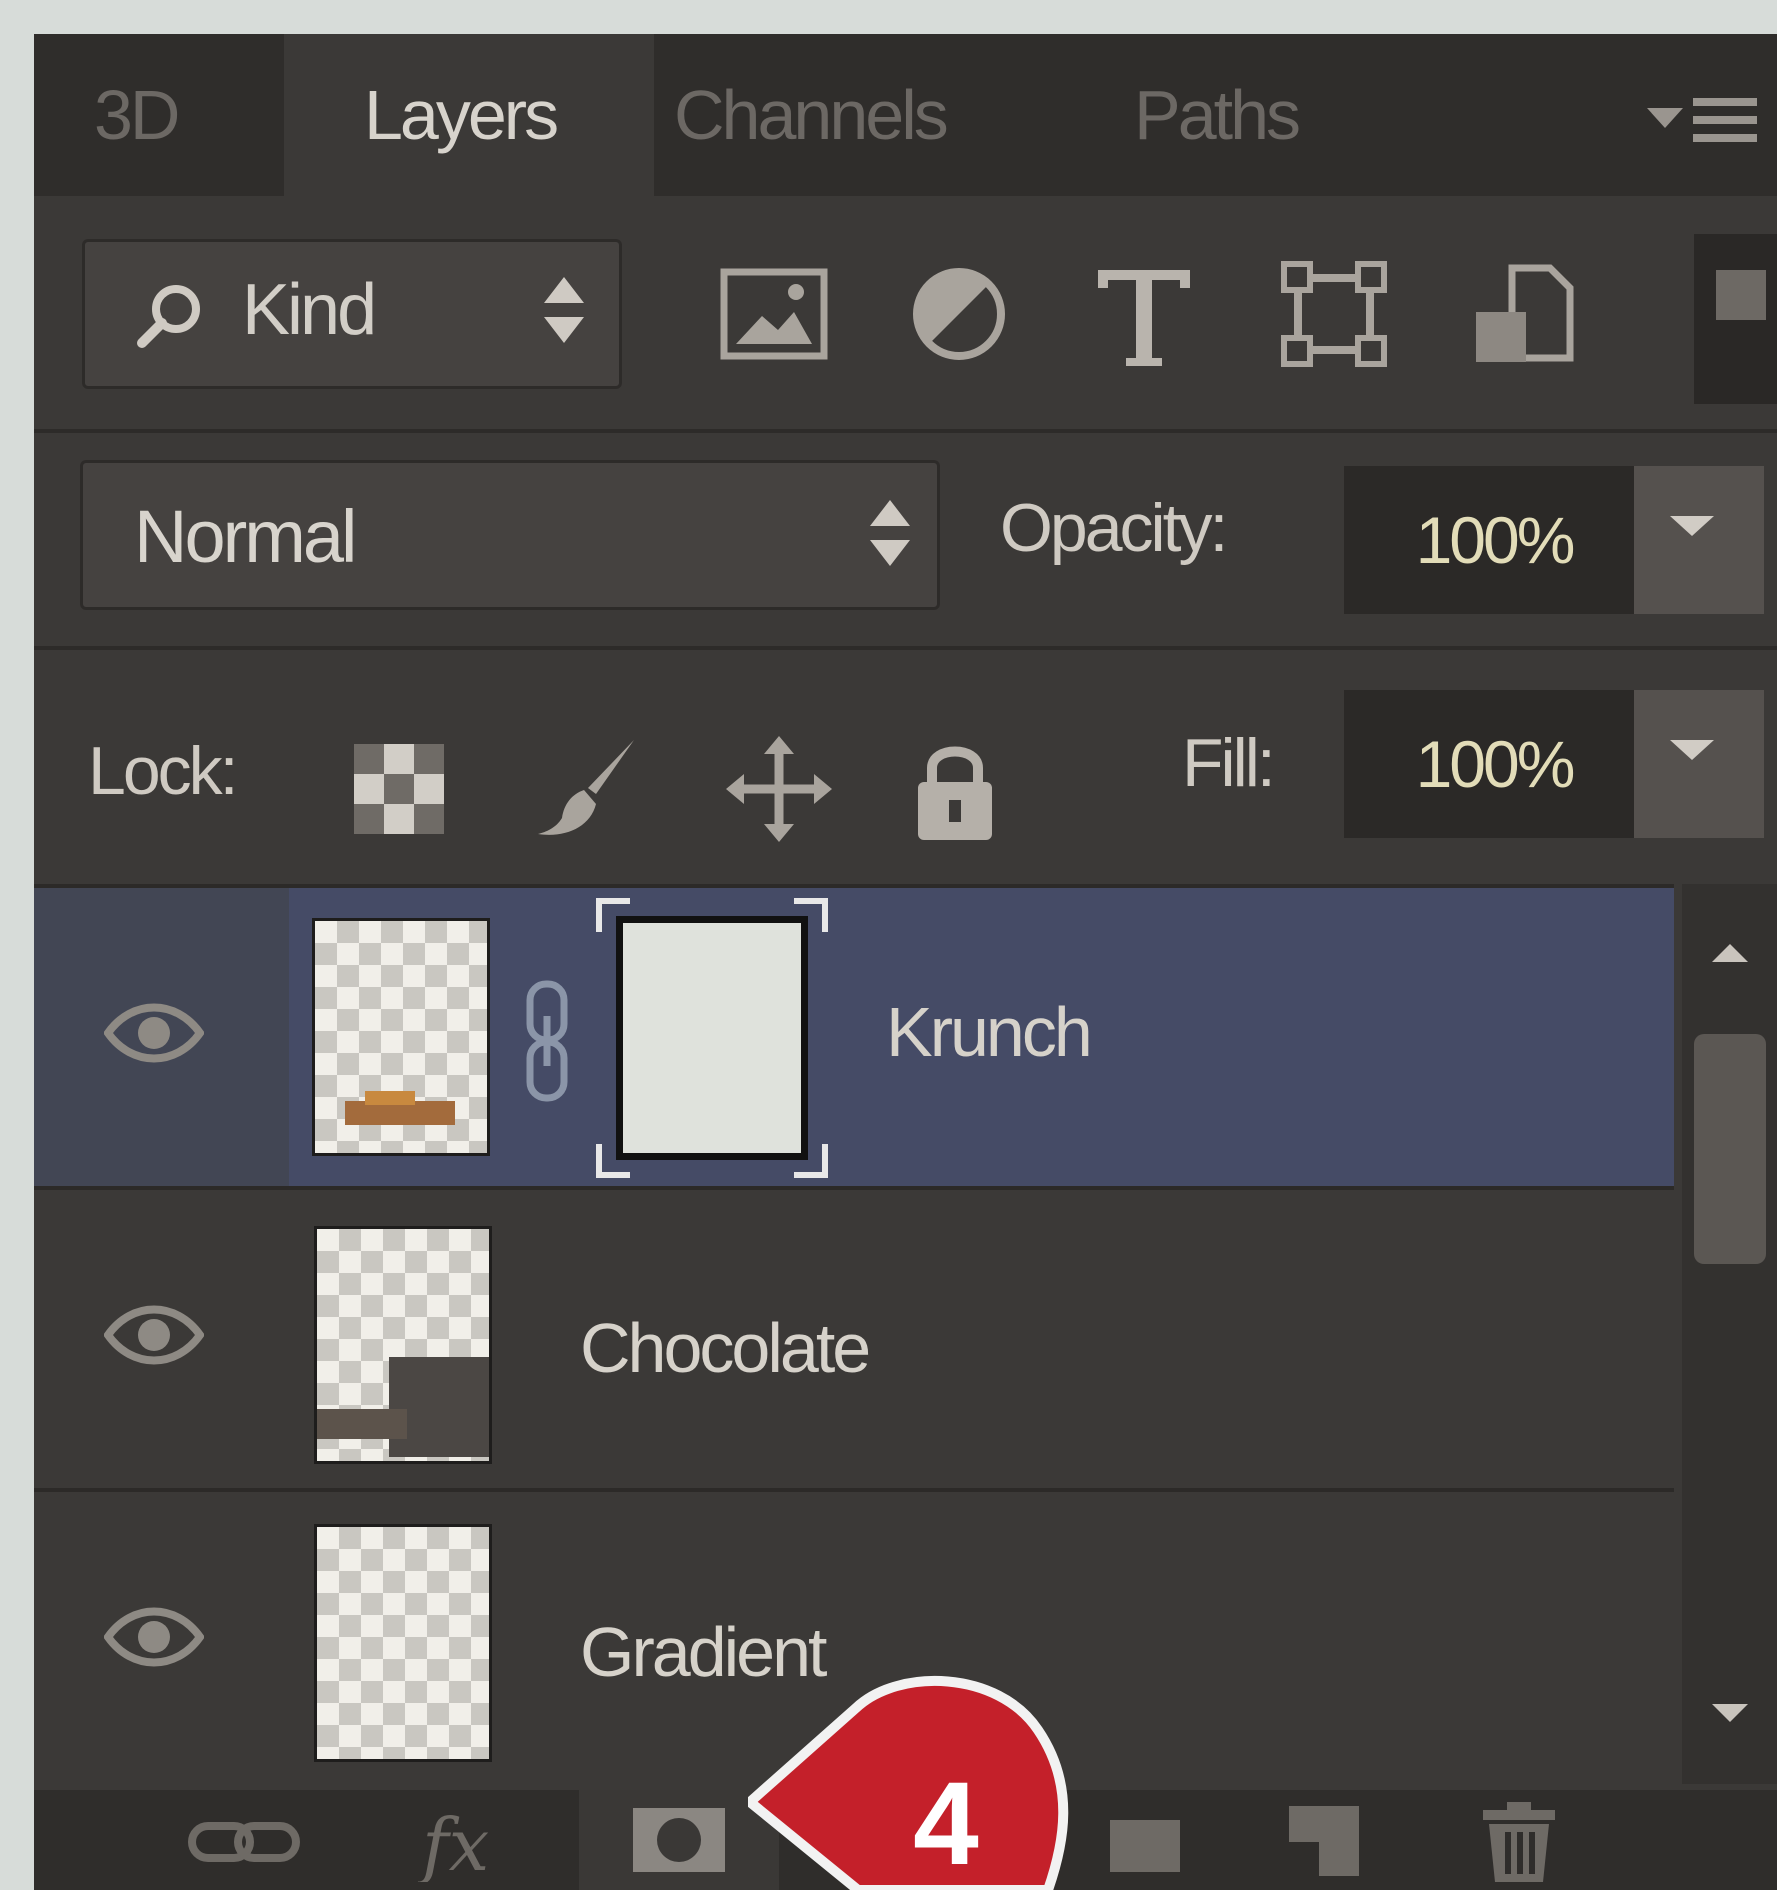 The height and width of the screenshot is (1890, 1777). I want to click on filter-kind-label: Kind, so click(309, 310).